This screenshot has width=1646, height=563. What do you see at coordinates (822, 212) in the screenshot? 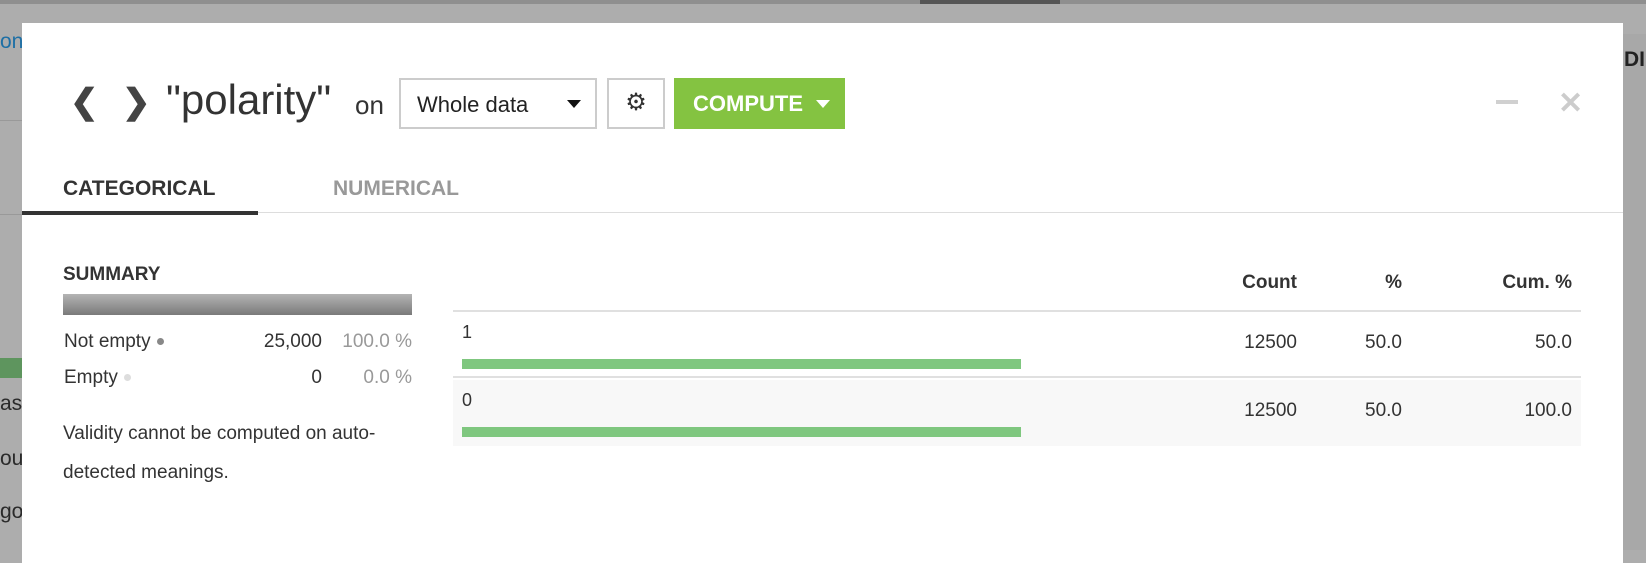
I see `tabs-divider` at bounding box center [822, 212].